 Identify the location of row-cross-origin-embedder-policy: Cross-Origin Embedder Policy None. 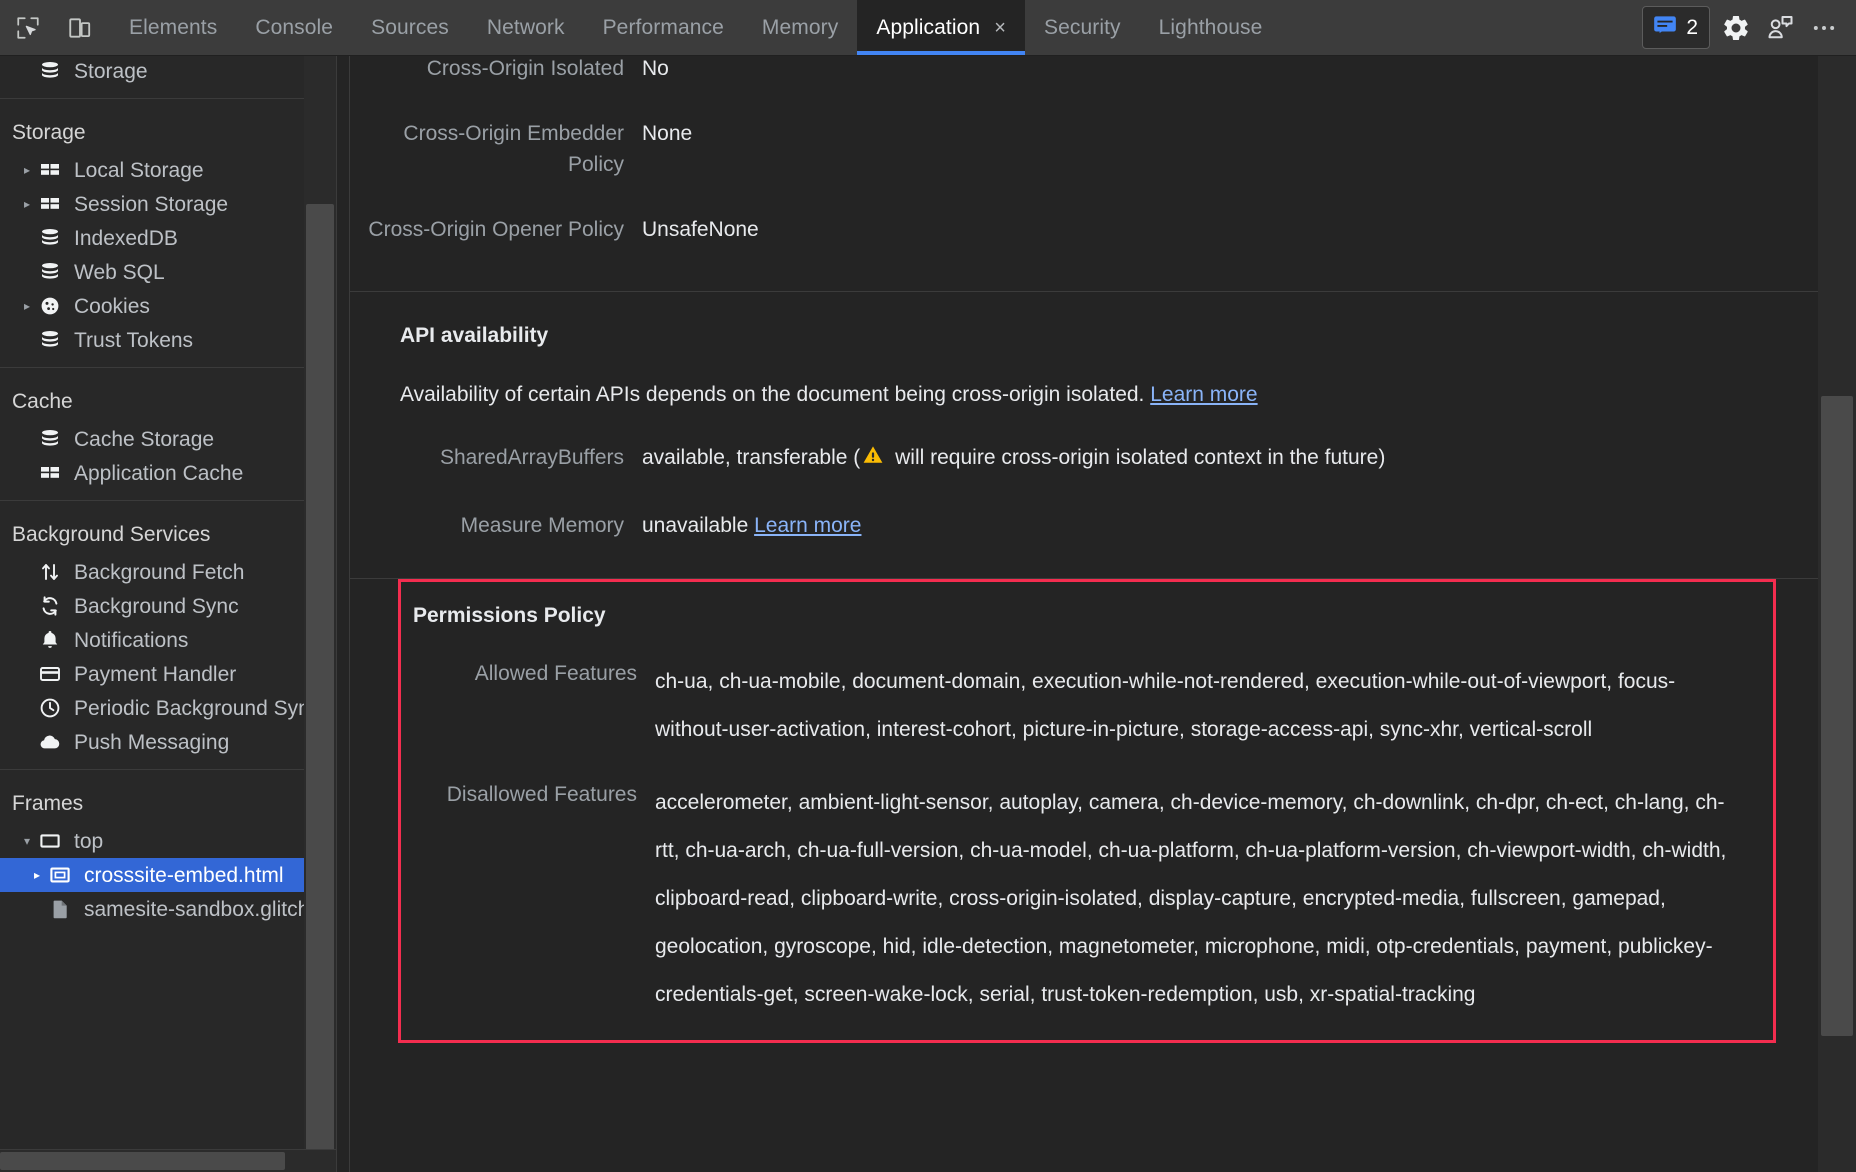
(1084, 144).